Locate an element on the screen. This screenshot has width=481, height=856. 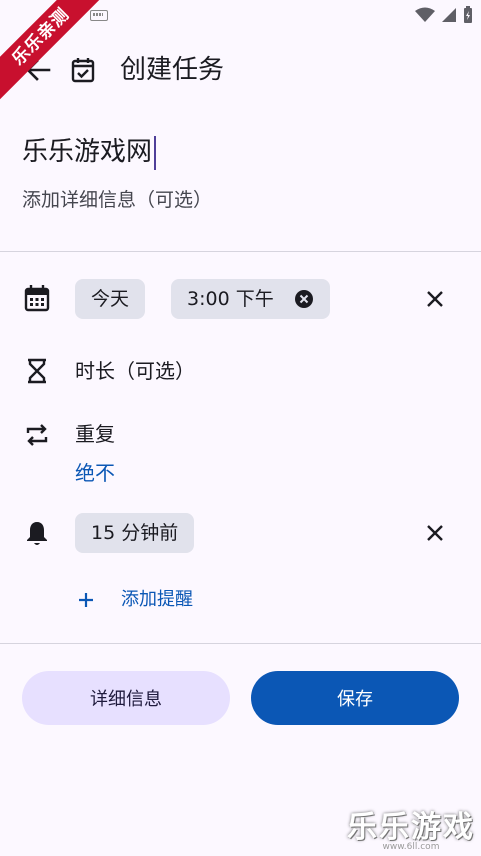
status-icons is located at coordinates (444, 15).